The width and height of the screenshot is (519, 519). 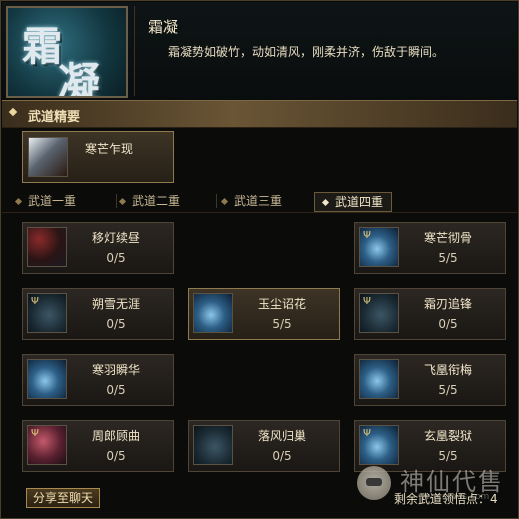 I want to click on featured-skill-name: 寒芒乍现, so click(x=109, y=149).